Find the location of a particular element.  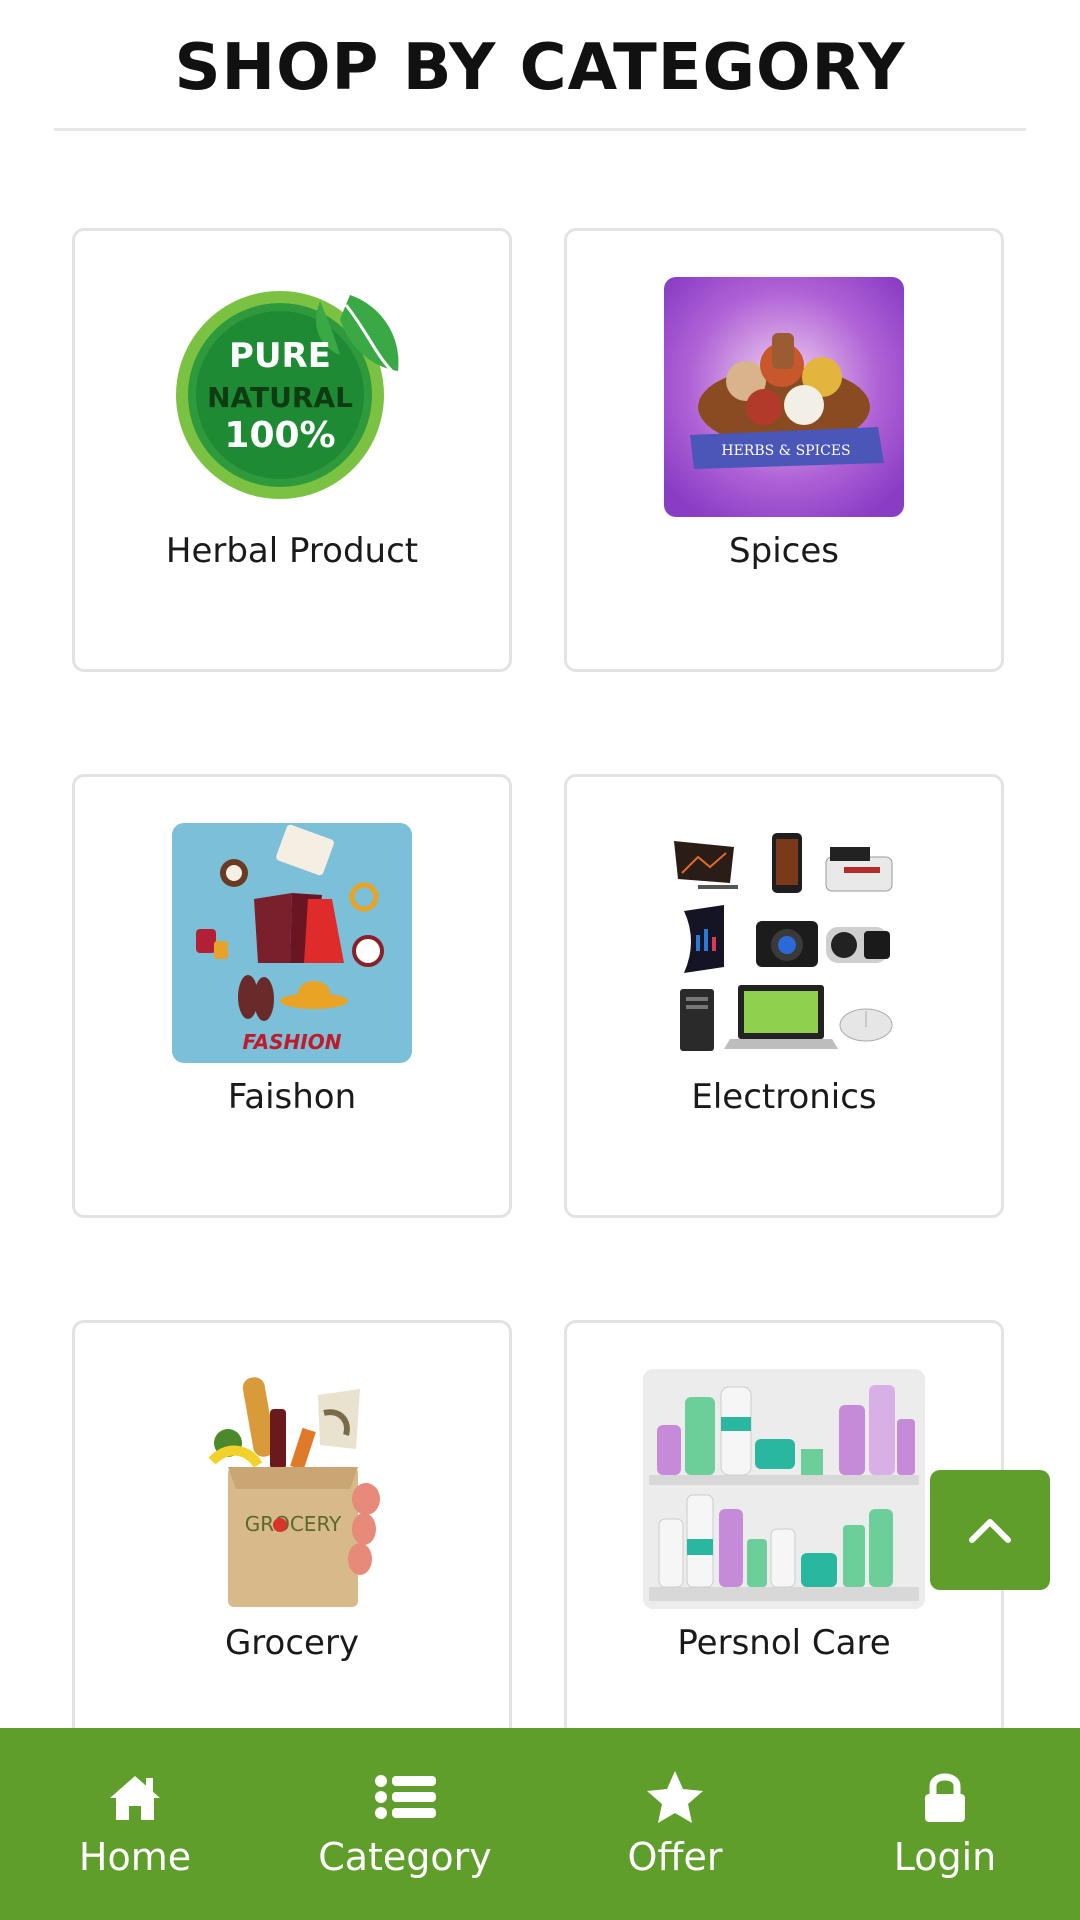

nav-label-offer: Offer is located at coordinates (675, 1857).